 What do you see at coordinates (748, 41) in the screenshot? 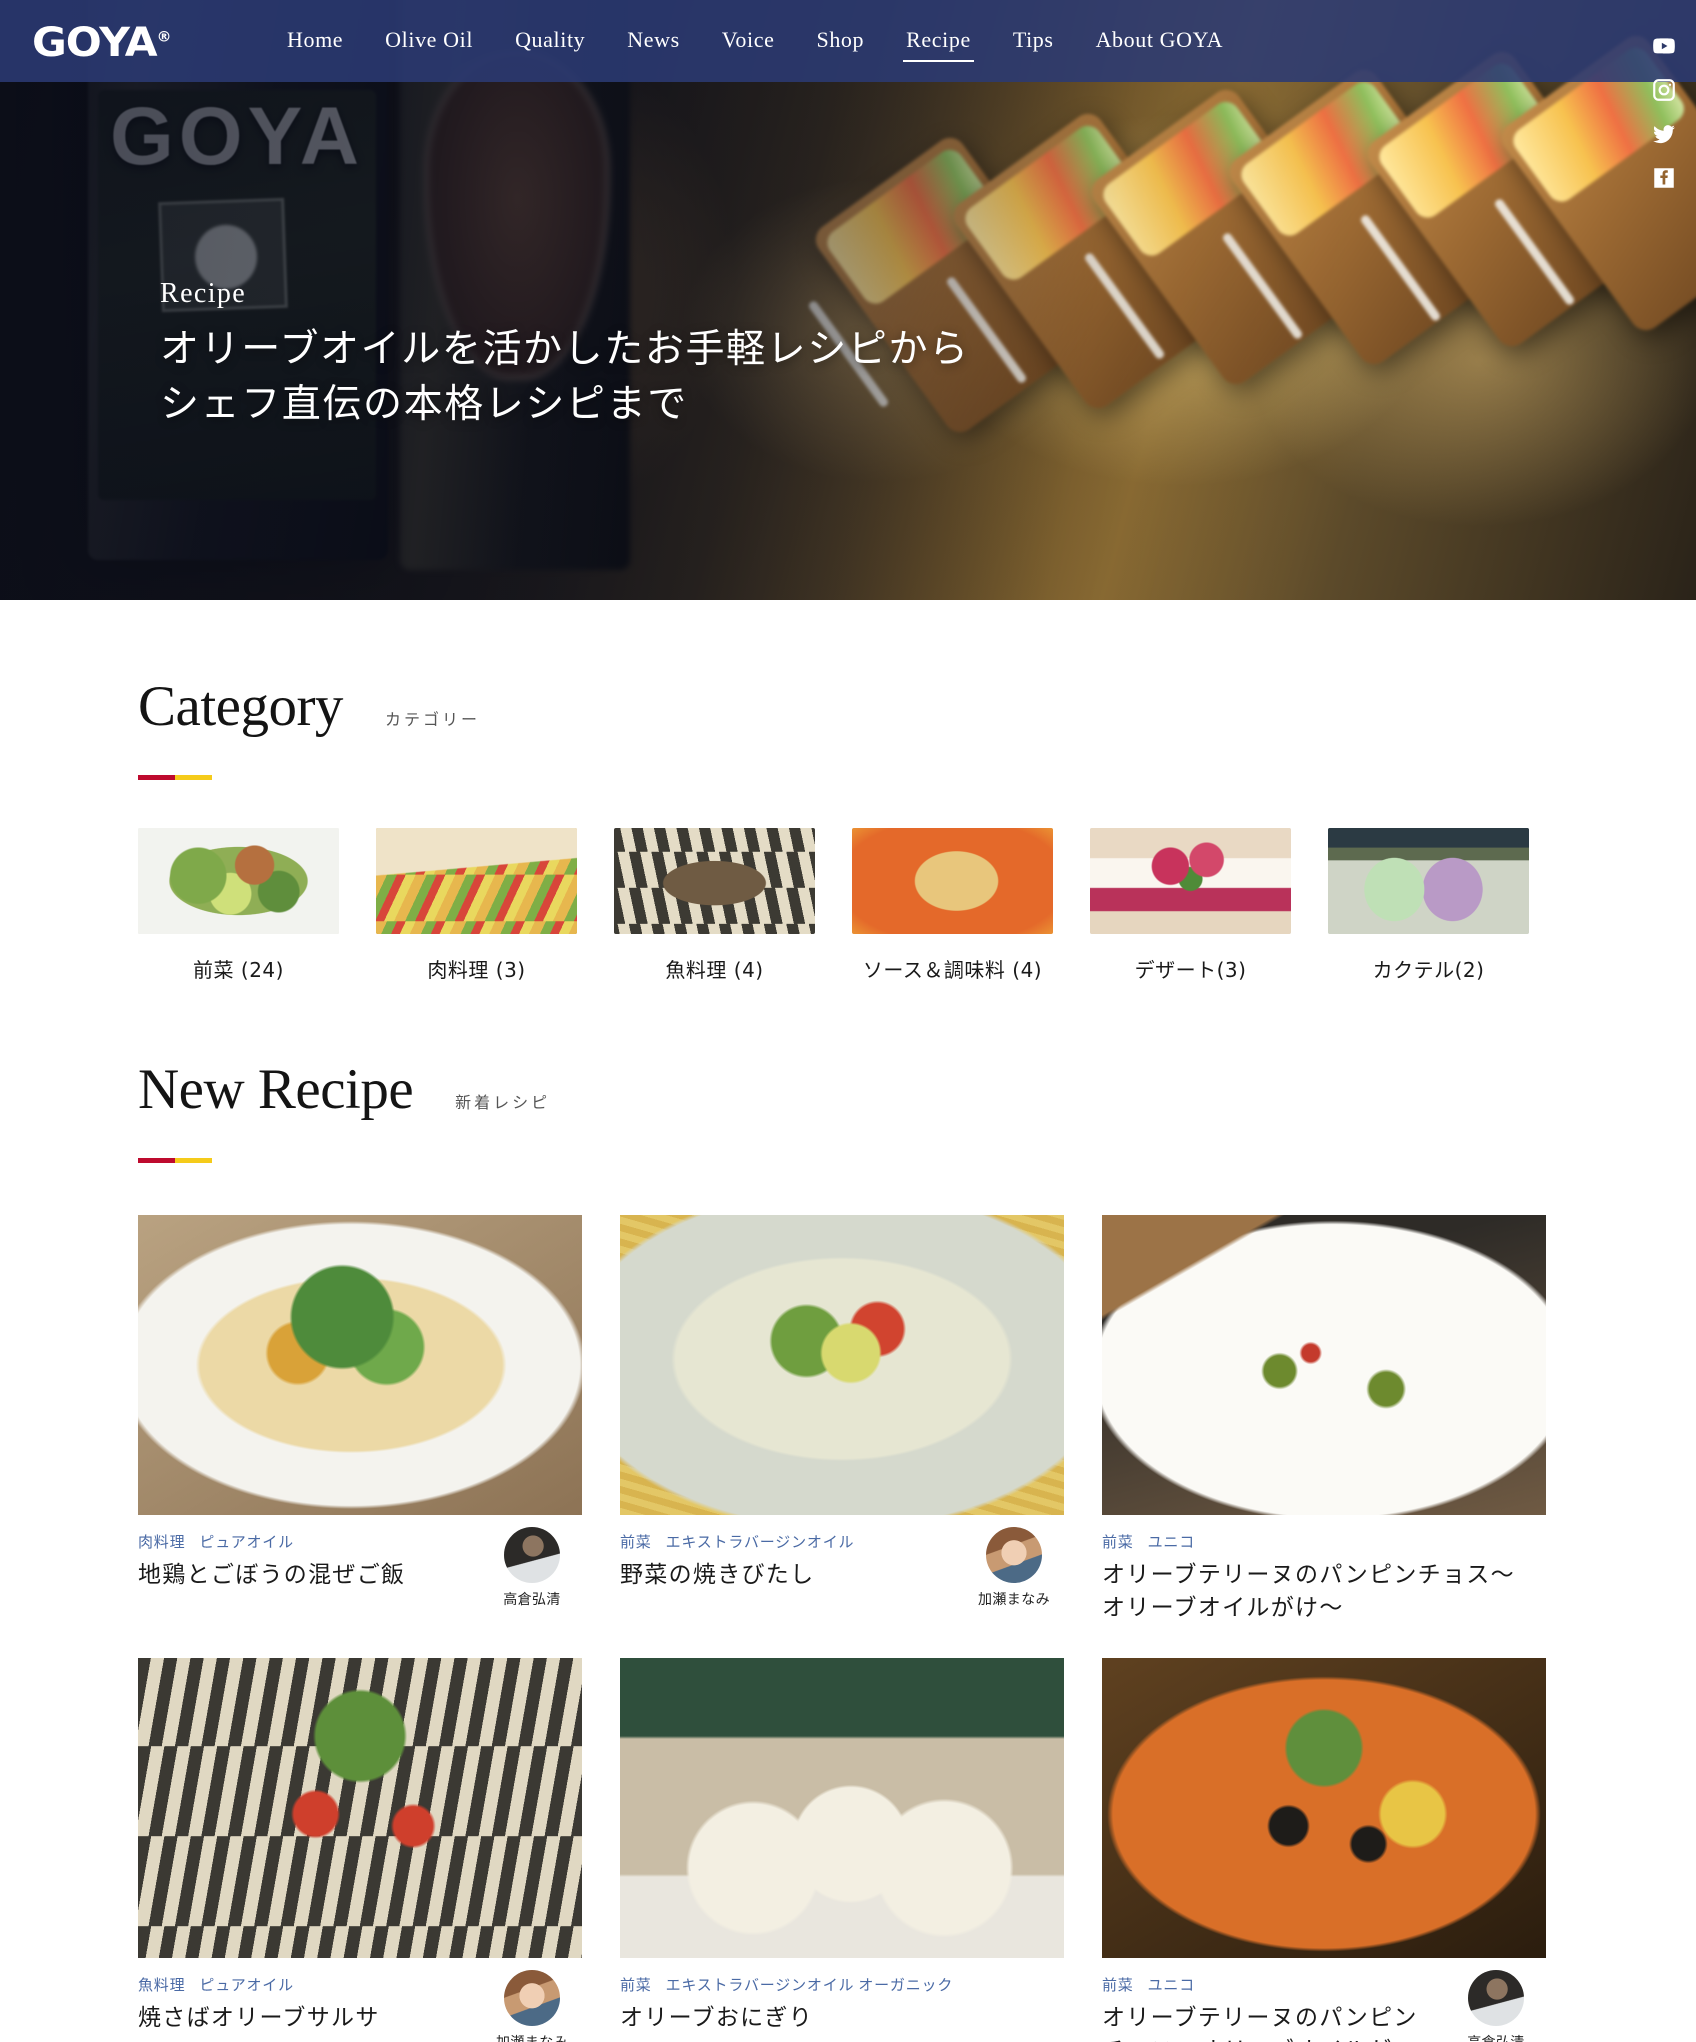
I see `nav-item-voice: Voice` at bounding box center [748, 41].